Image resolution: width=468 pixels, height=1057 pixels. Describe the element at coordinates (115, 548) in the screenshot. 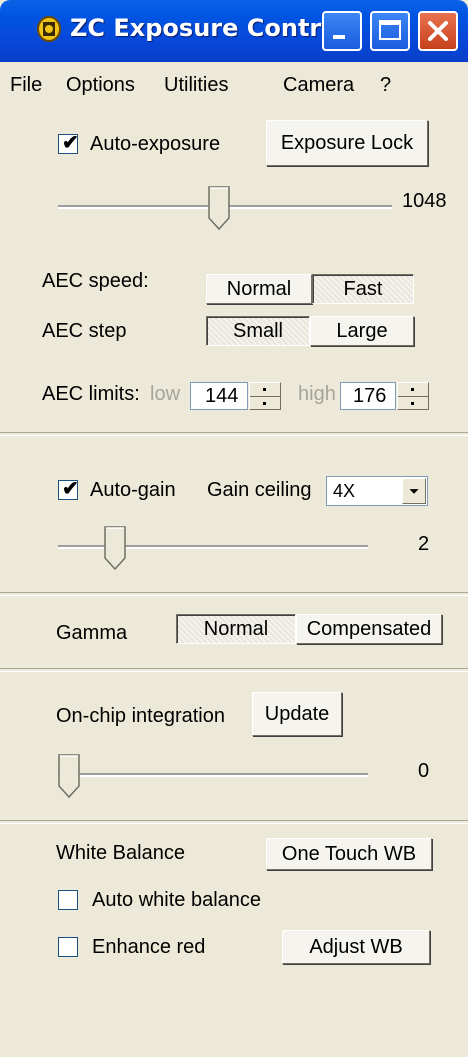

I see `gain-slider-thumb` at that location.